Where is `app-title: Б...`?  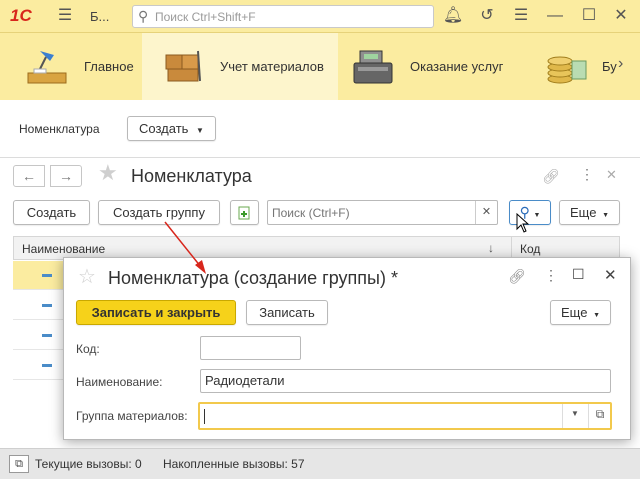 app-title: Б... is located at coordinates (100, 16).